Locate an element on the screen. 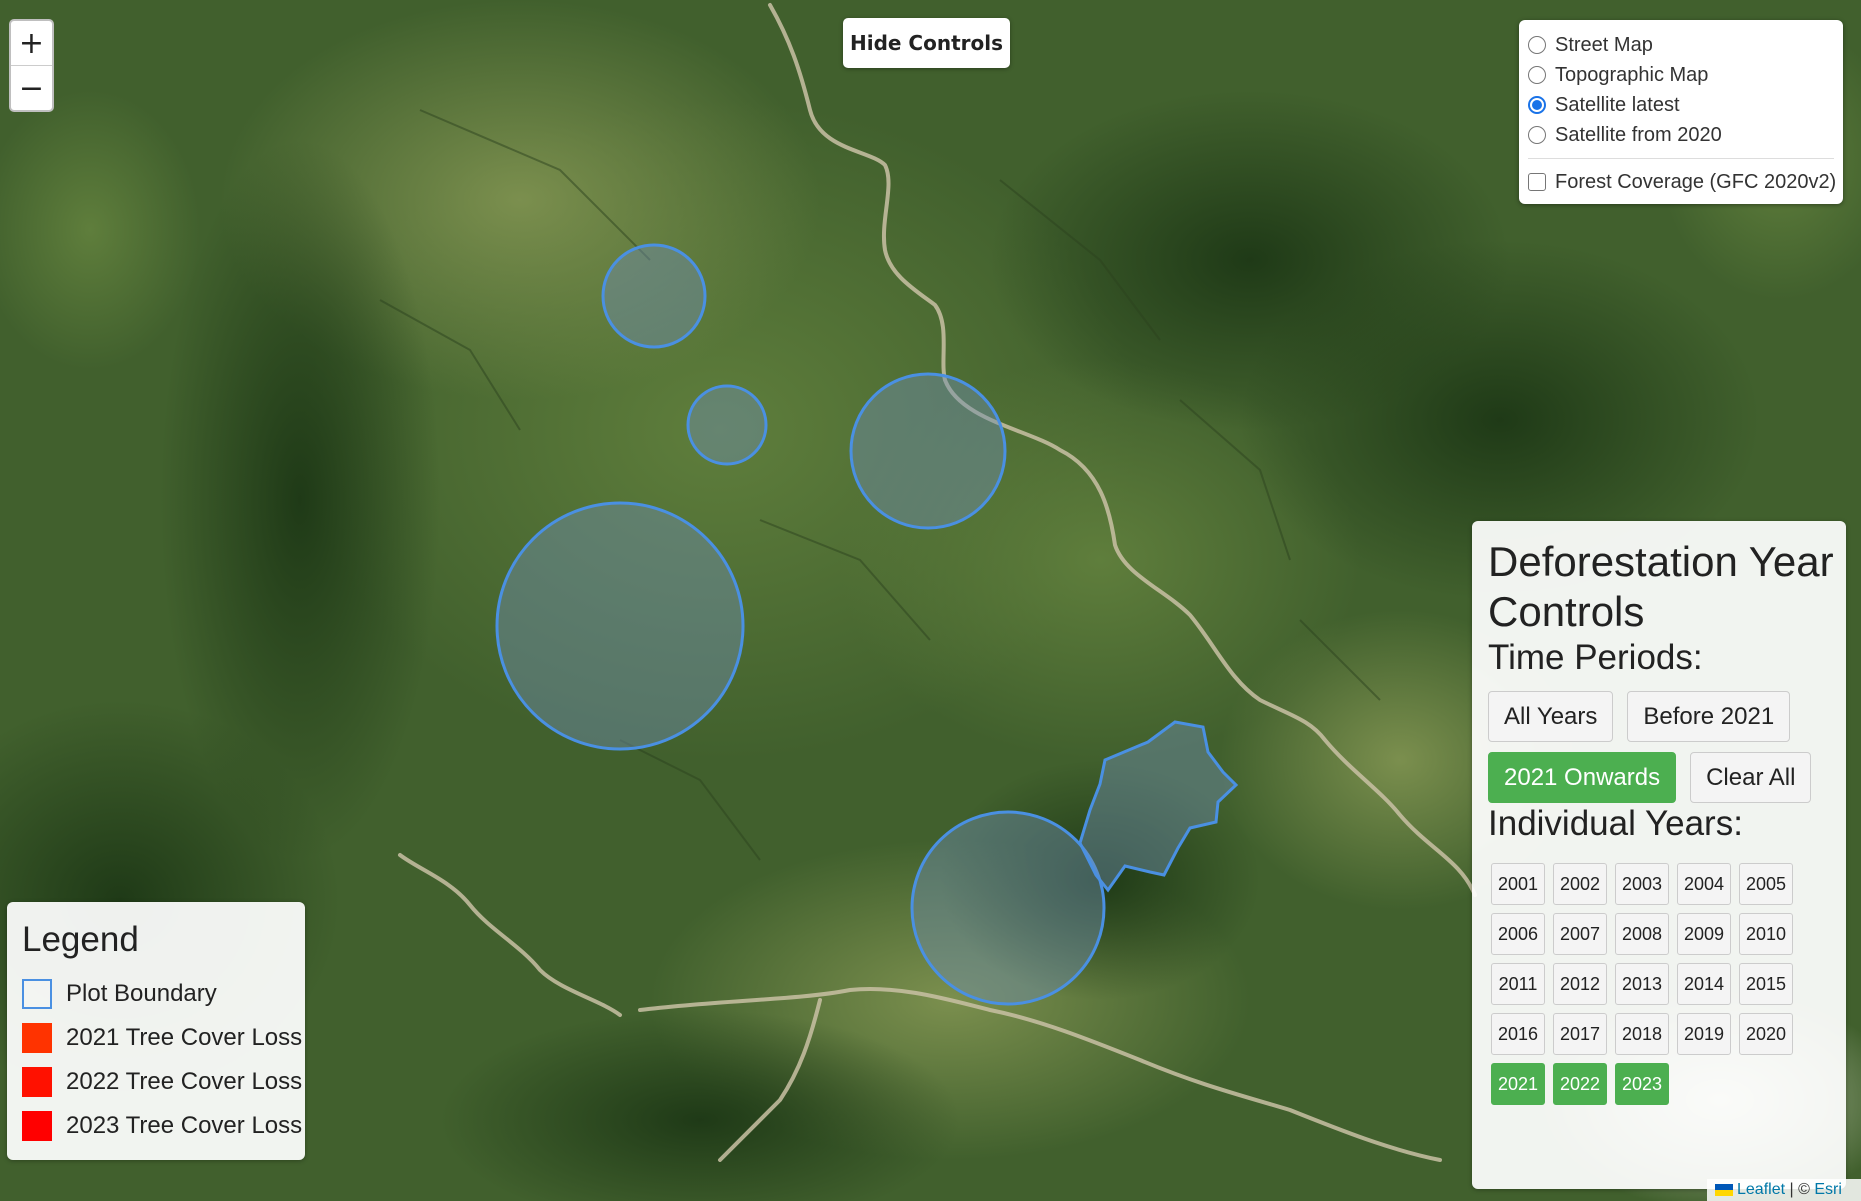  layer-option-label: Street Map is located at coordinates (1604, 44).